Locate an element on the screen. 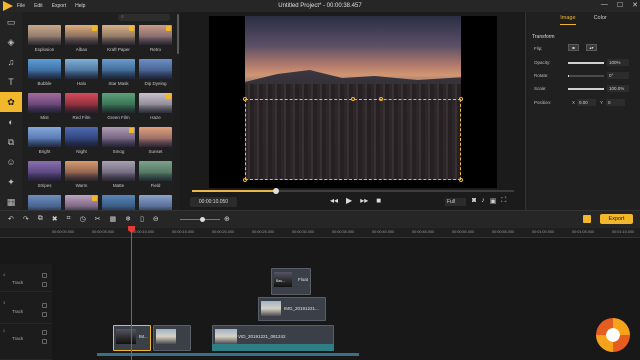 The height and width of the screenshot is (360, 640). rotate-slider is located at coordinates (586, 76).